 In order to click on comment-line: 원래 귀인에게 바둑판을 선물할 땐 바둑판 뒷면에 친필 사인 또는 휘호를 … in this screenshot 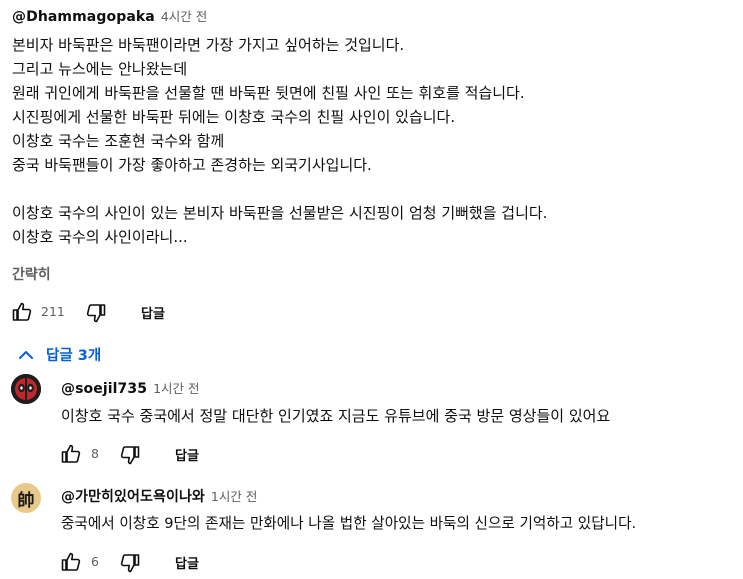, I will do `click(268, 93)`.